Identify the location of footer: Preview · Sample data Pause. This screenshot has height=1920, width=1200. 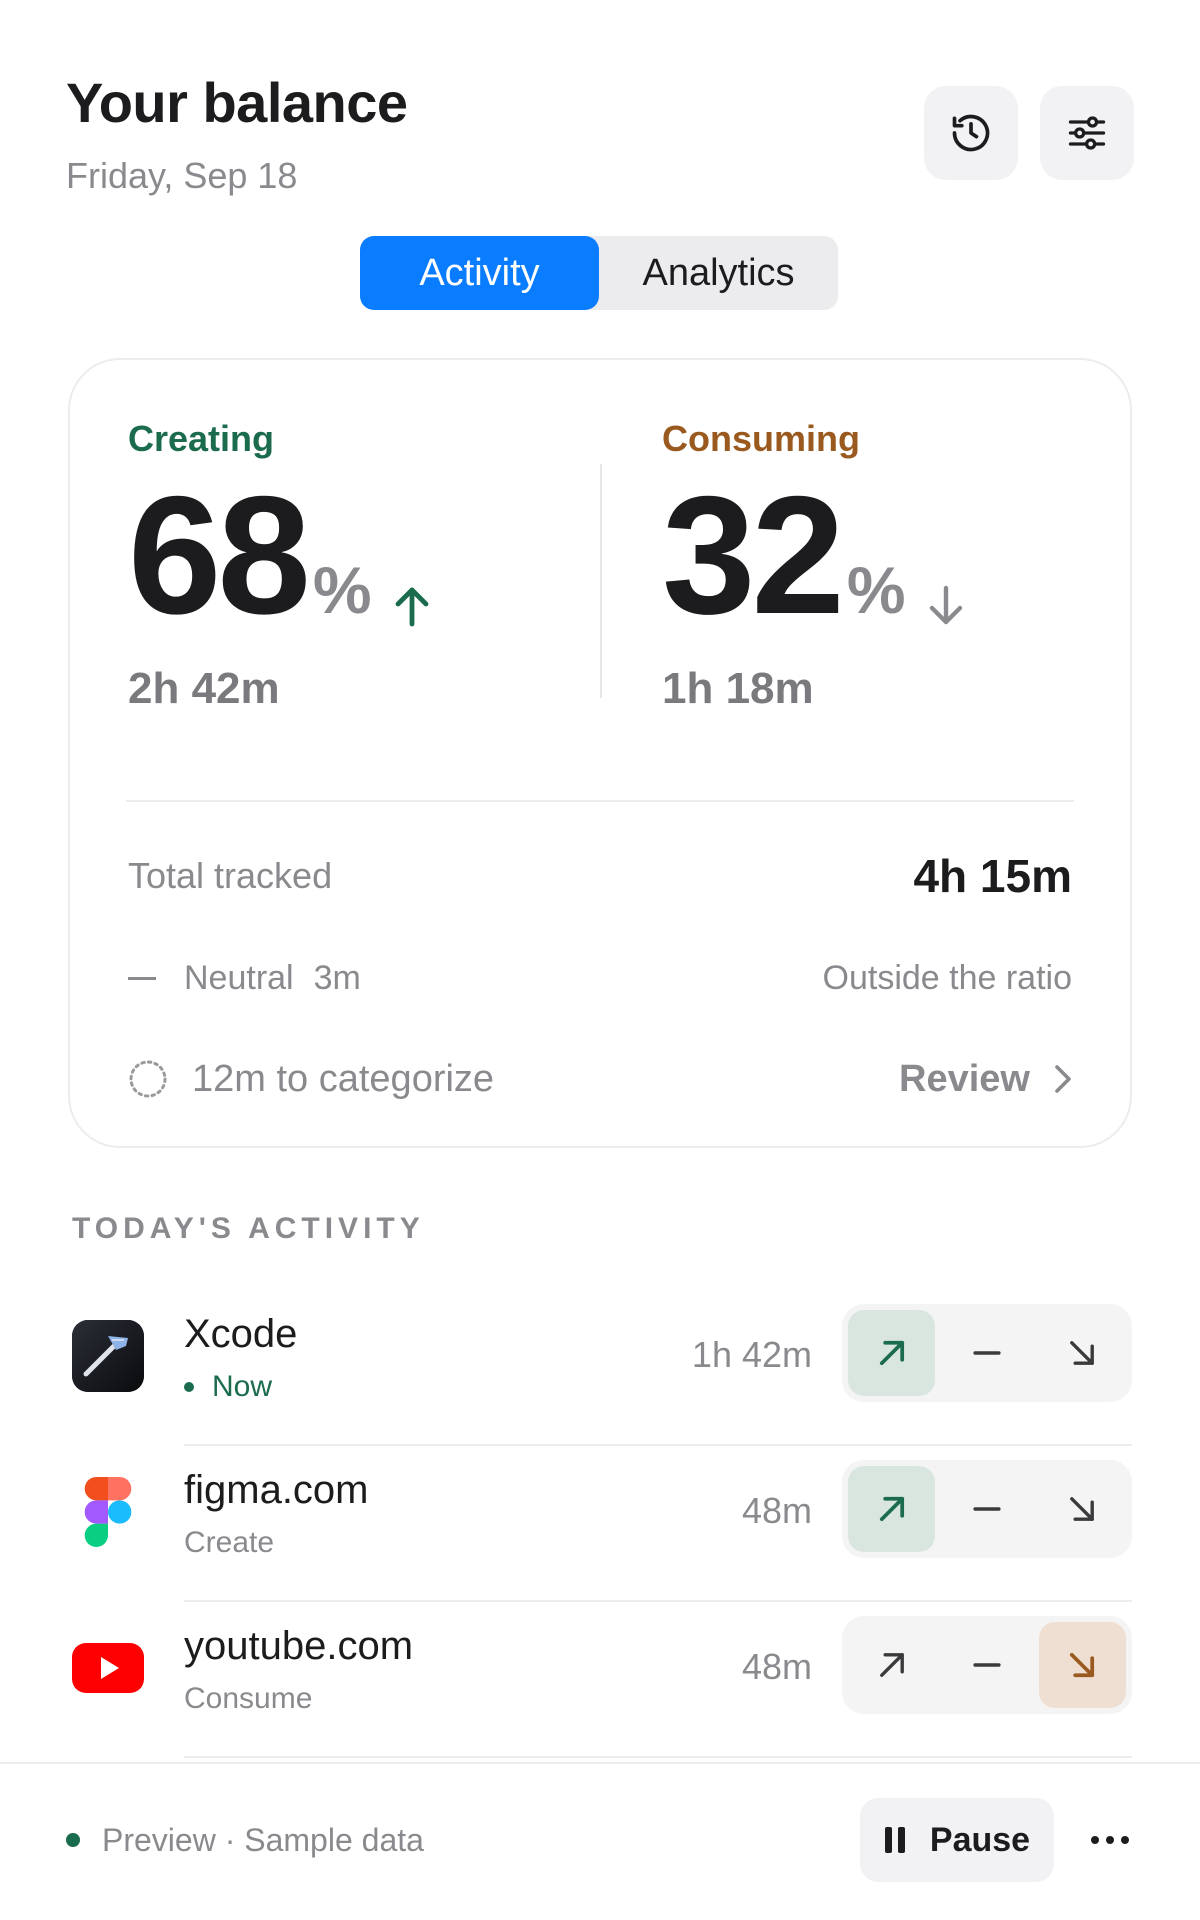
(600, 1840).